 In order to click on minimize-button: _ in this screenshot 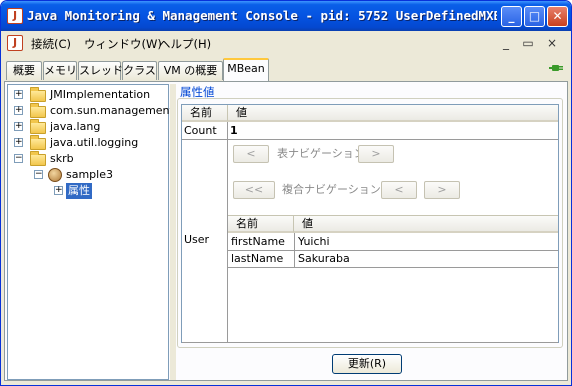, I will do `click(511, 16)`.